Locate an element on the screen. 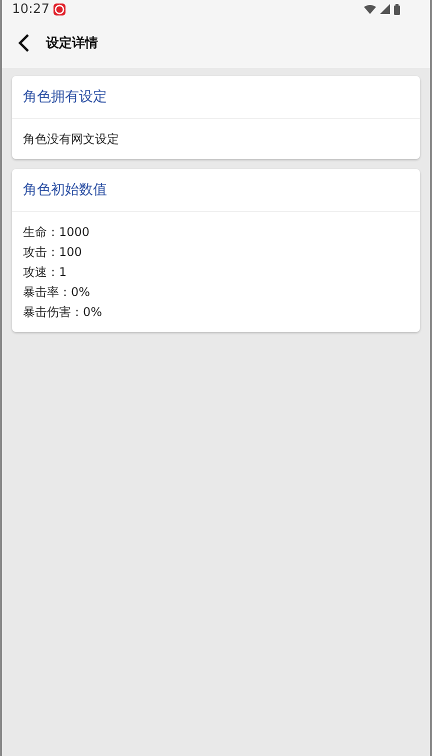  card-text: 暴击伤害：0% is located at coordinates (63, 312).